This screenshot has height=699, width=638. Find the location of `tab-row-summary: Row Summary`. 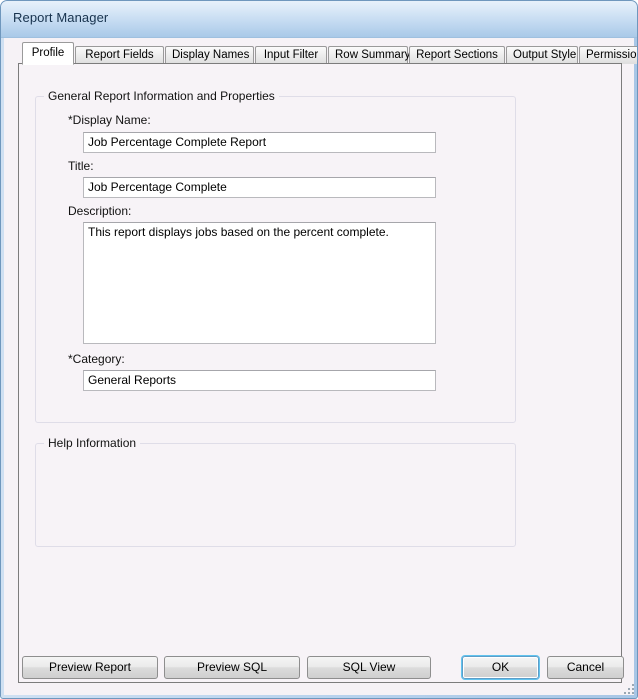

tab-row-summary: Row Summary is located at coordinates (369, 55).